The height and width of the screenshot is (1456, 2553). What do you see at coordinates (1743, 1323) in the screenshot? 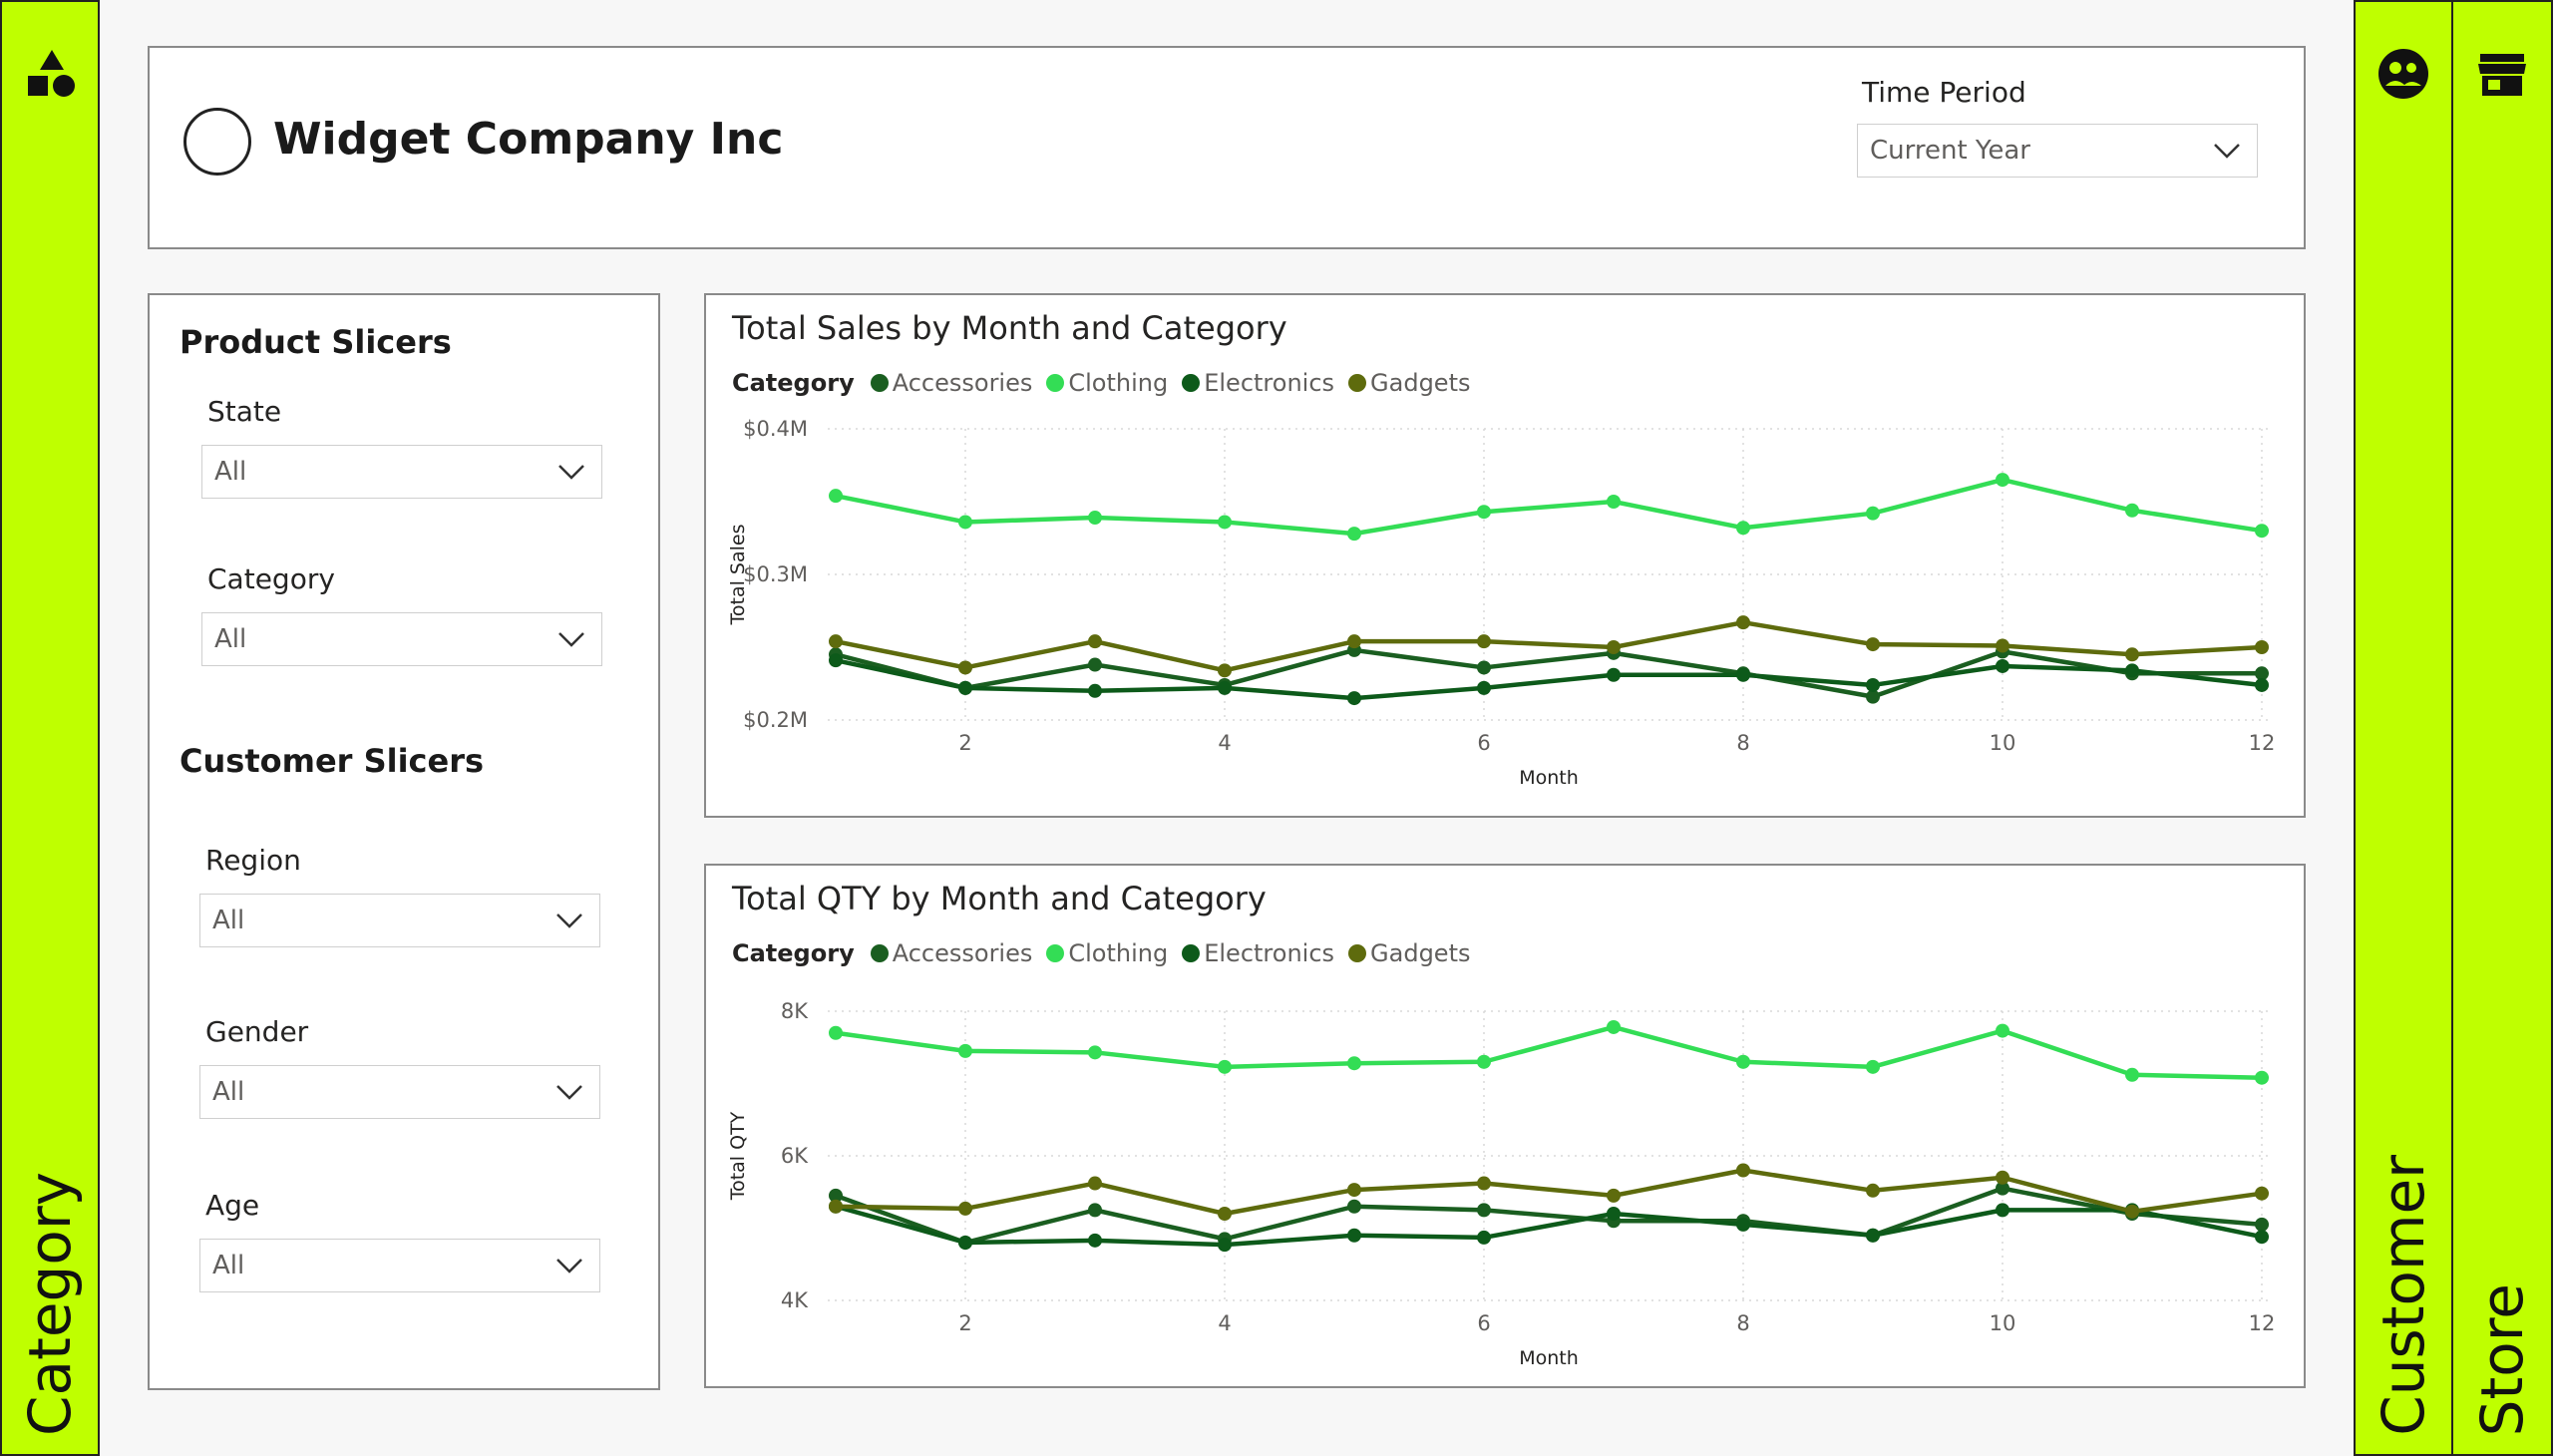
I see `x-tick-label: 8` at bounding box center [1743, 1323].